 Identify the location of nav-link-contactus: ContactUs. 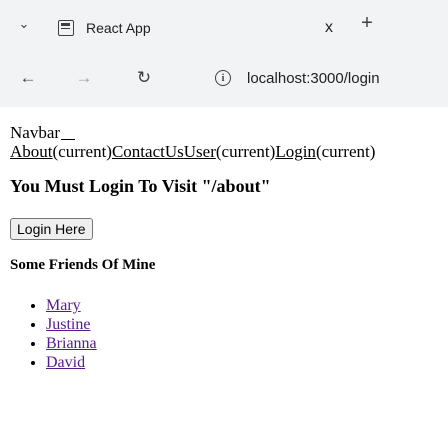
(148, 151).